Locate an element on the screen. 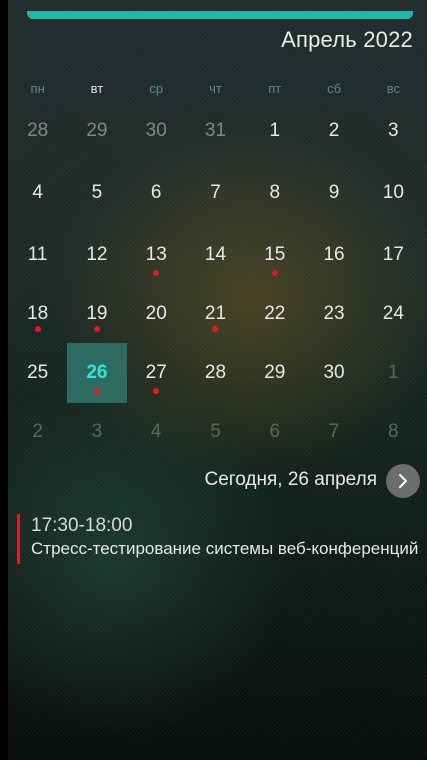 The image size is (427, 760). day-number: 29 is located at coordinates (275, 372).